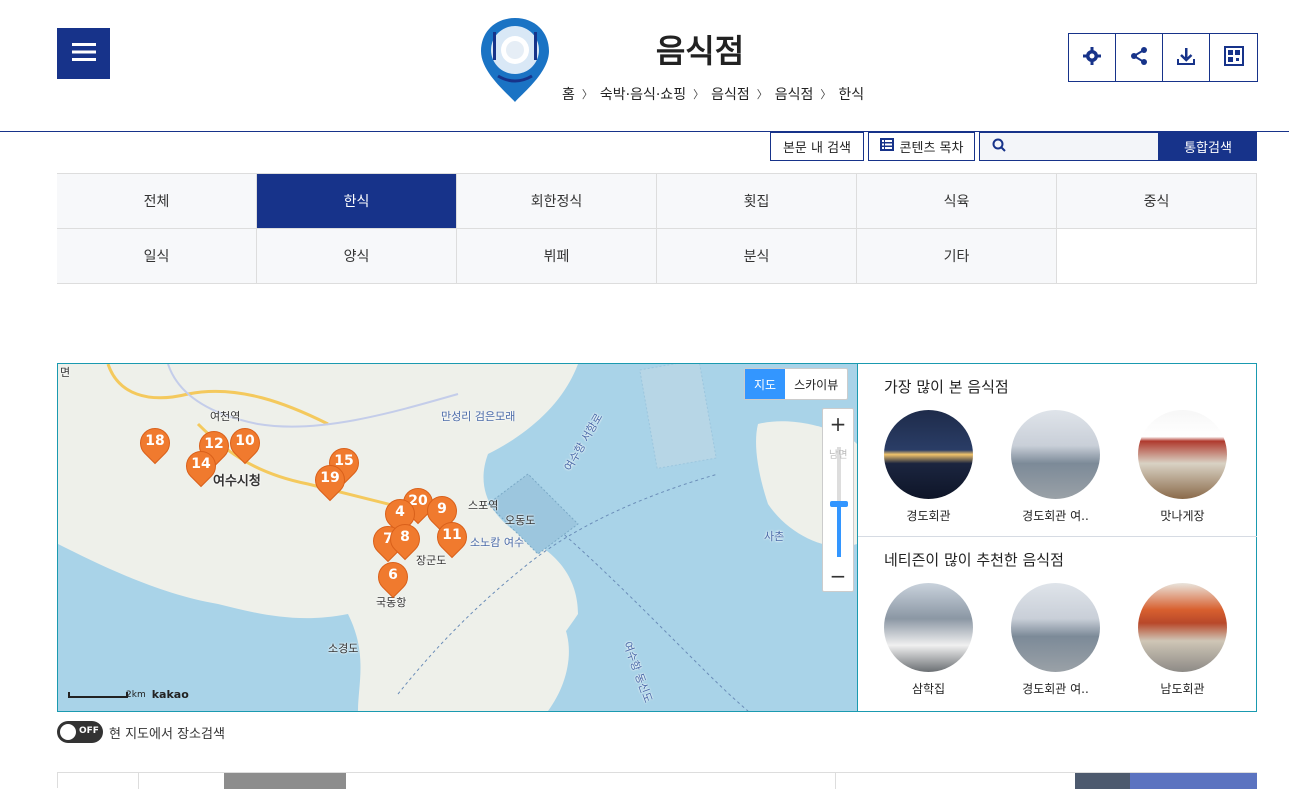 The width and height of the screenshot is (1289, 789). I want to click on breadcrumb: 홈 〉 숙박·음식·쇼핑 〉 음식점 〉 음식점 〉 한식, so click(713, 94).